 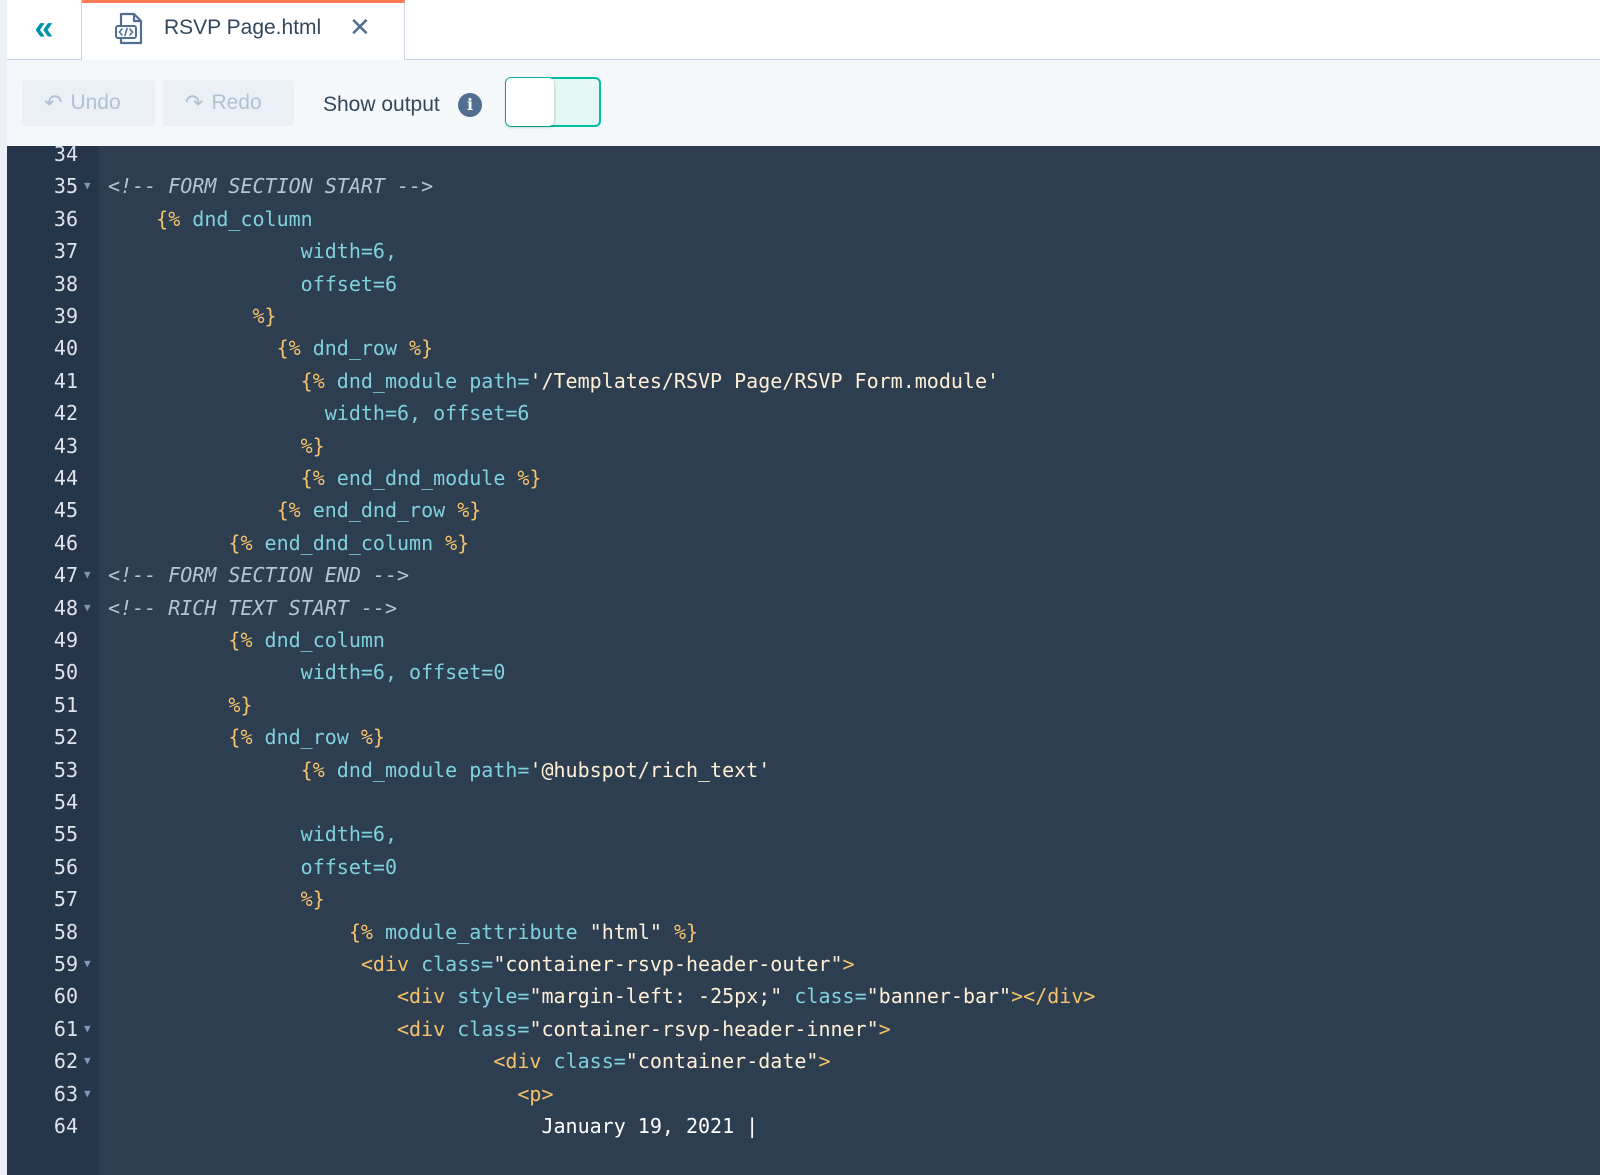 I want to click on line-number: 51, so click(x=65, y=704).